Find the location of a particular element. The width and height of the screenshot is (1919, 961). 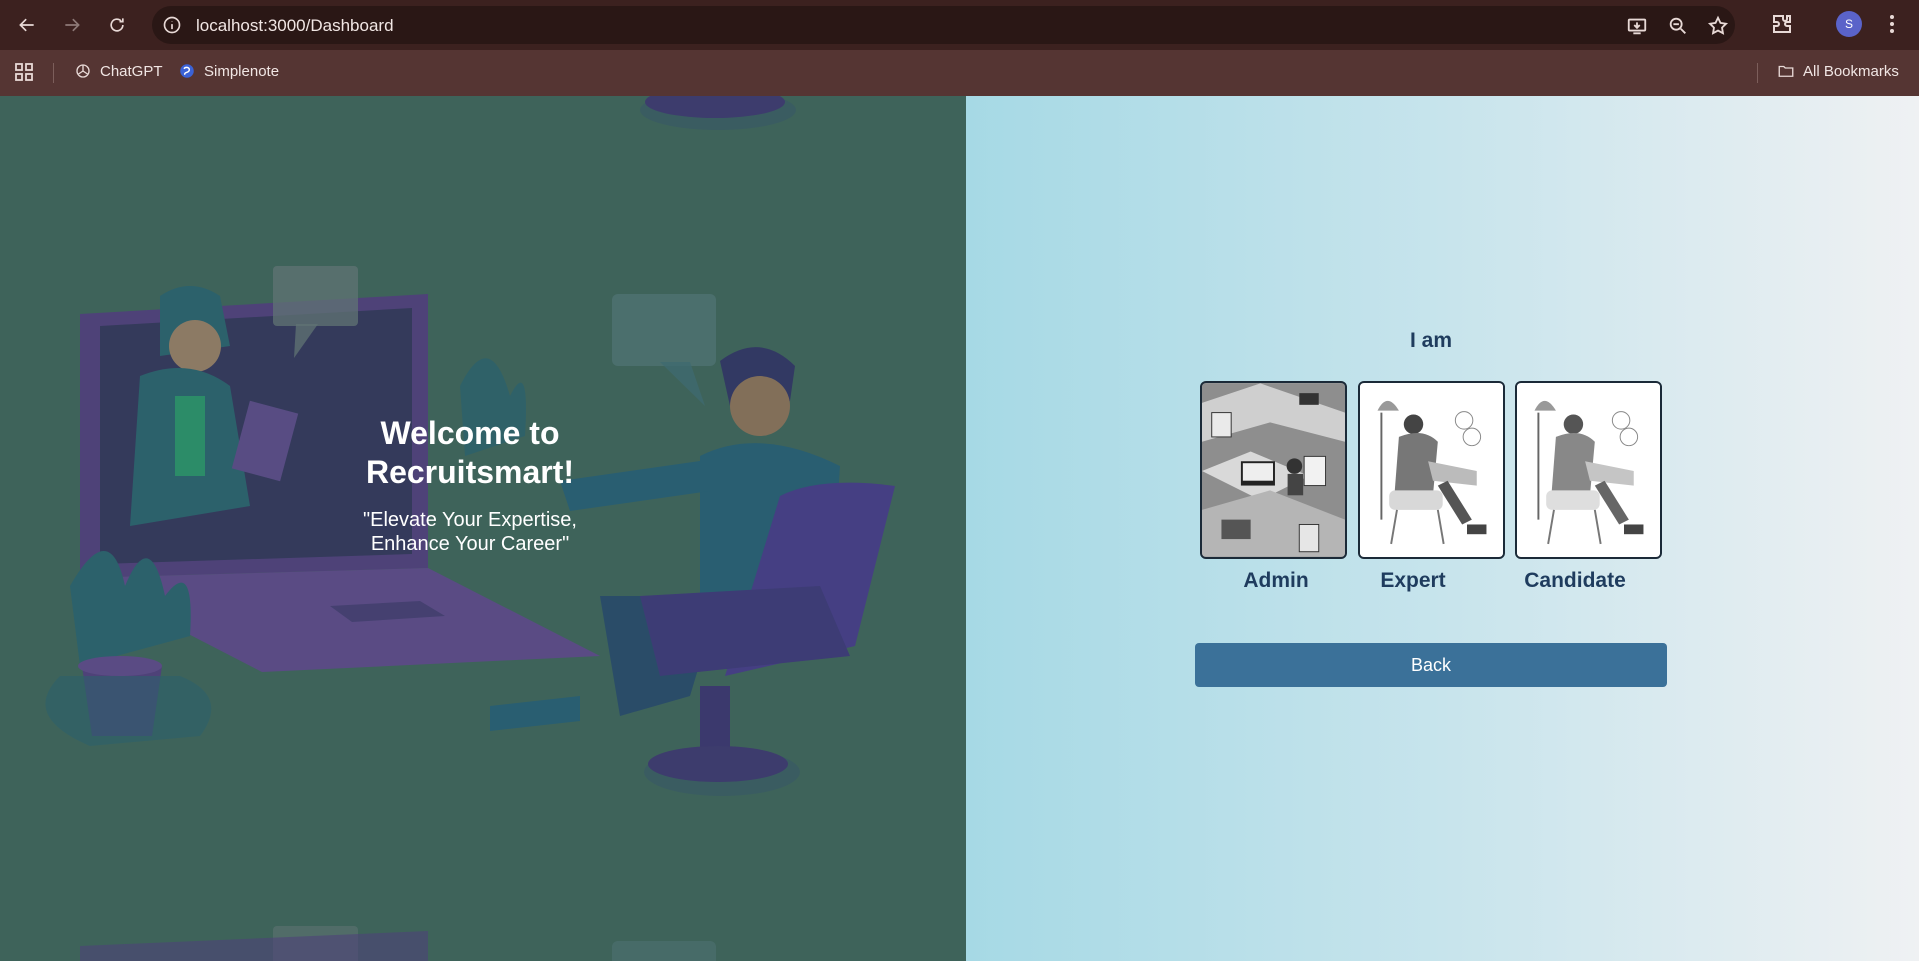

profile-avatar: S is located at coordinates (1849, 24).